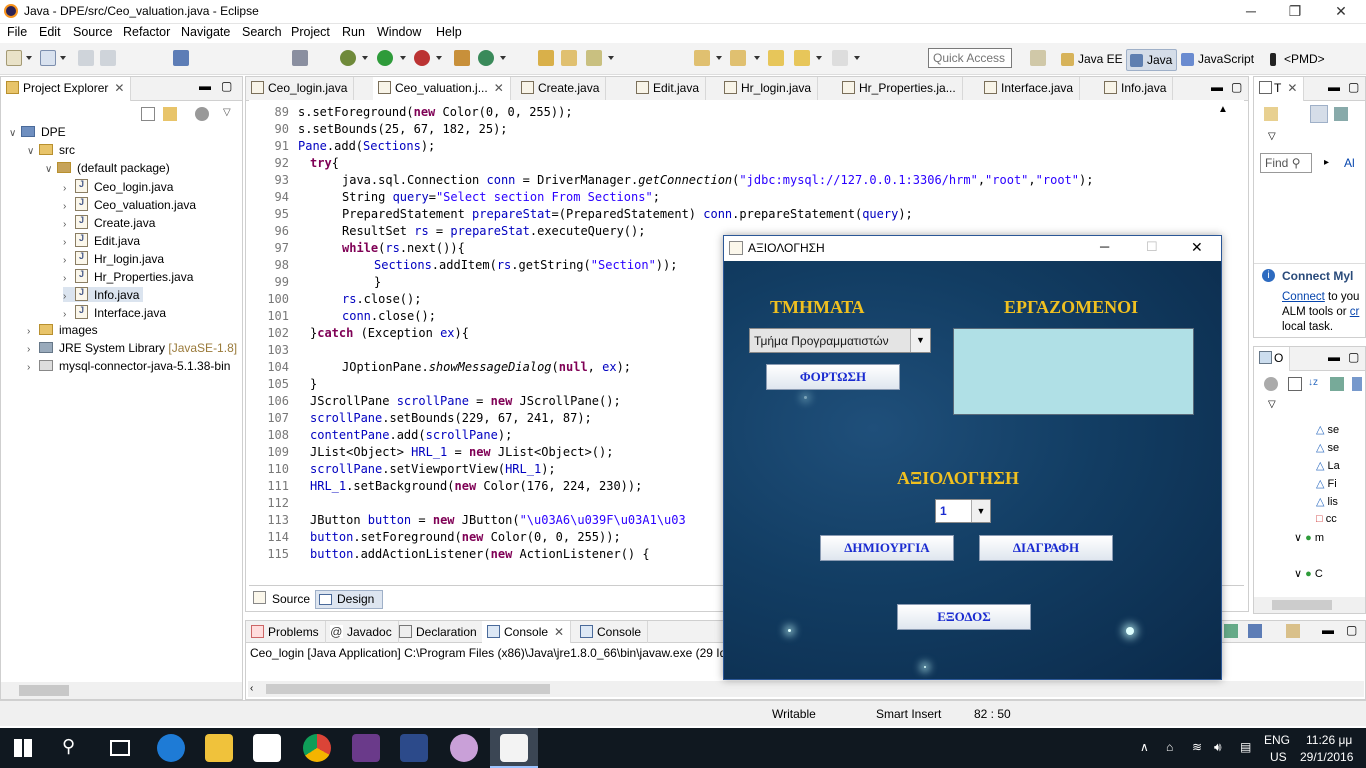 This screenshot has width=1366, height=768. What do you see at coordinates (48, 58) in the screenshot?
I see `new-wizard-icon` at bounding box center [48, 58].